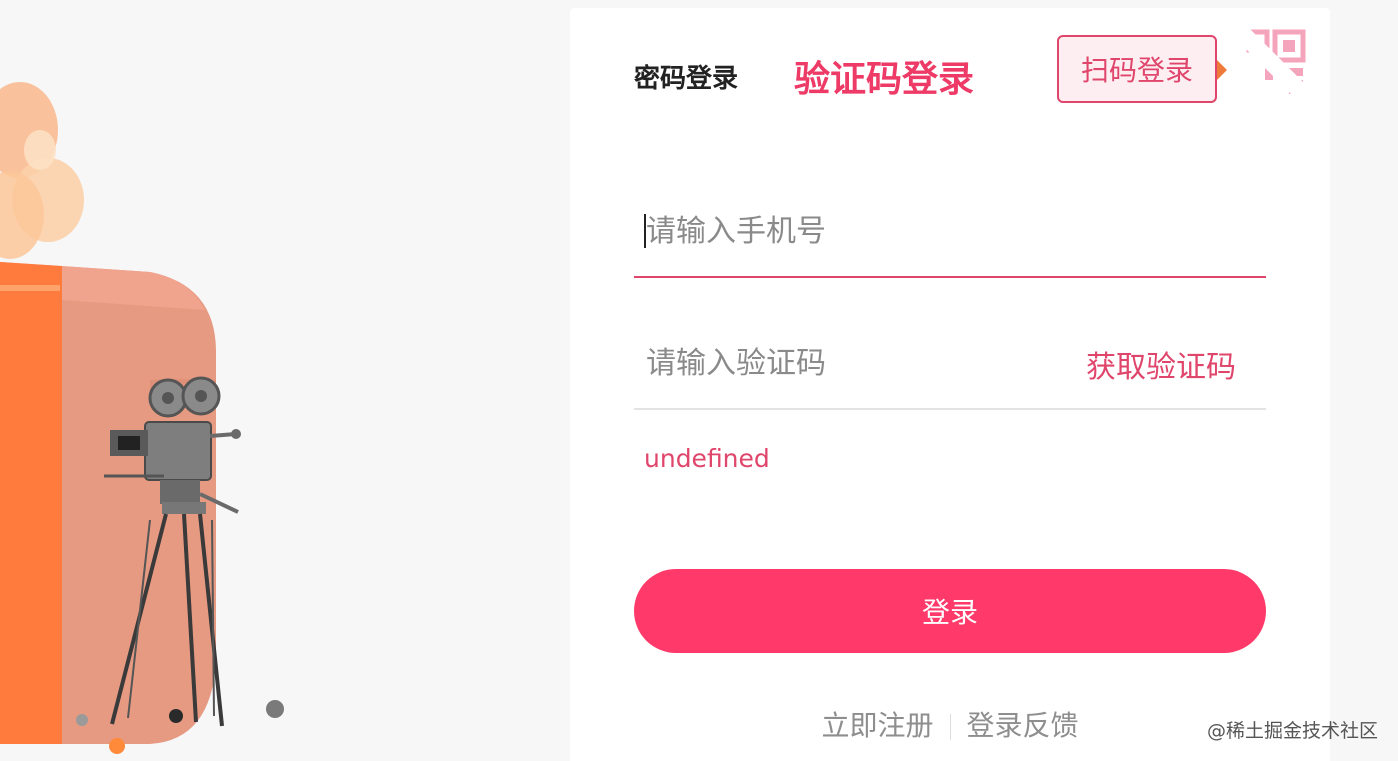 The width and height of the screenshot is (1398, 761). Describe the element at coordinates (1266, 69) in the screenshot. I see `qr-code-icon` at that location.